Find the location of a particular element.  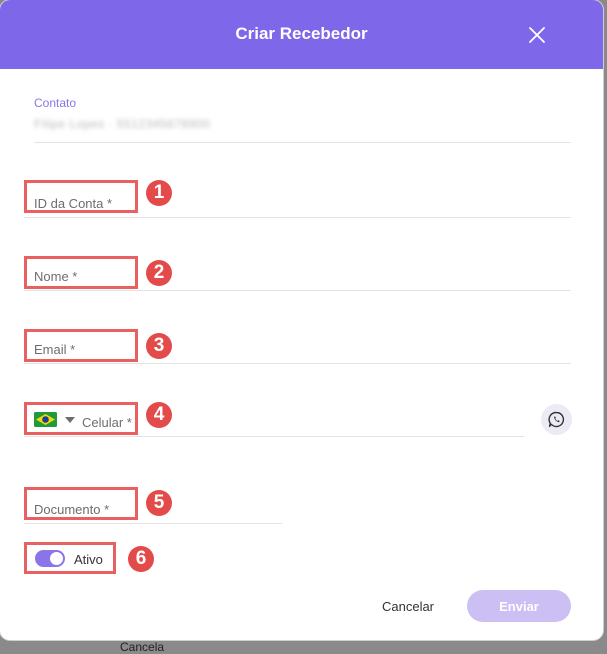

step-badge-3: 3 is located at coordinates (159, 346).